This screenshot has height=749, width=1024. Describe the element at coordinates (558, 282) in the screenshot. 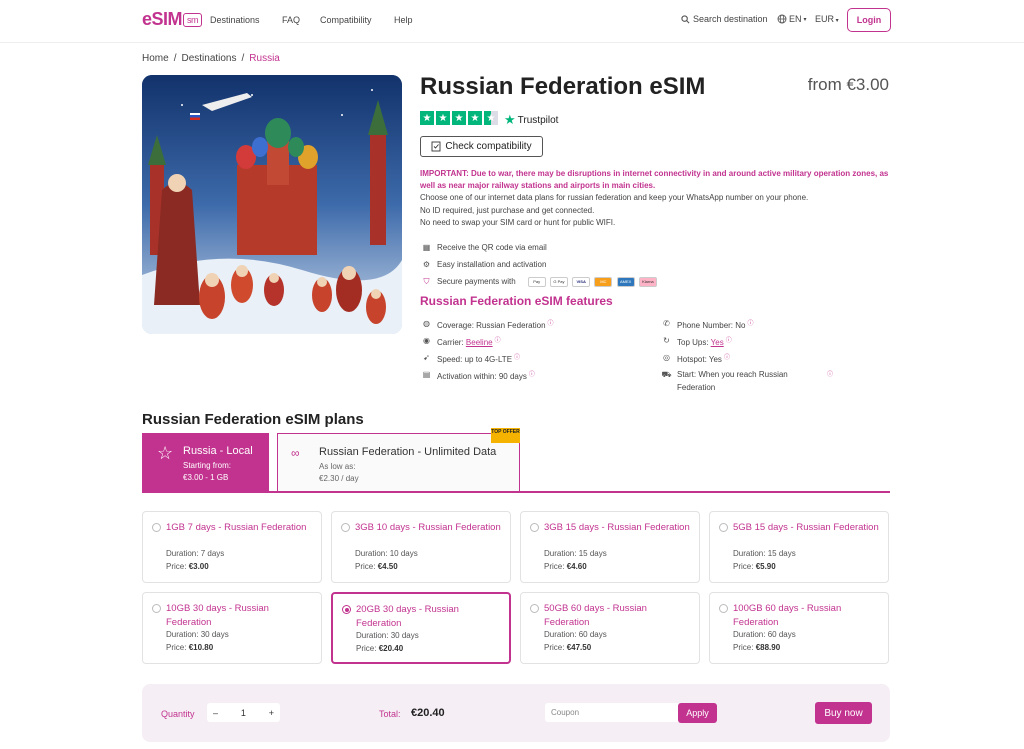

I see `google-pay-icon: G Pay` at that location.